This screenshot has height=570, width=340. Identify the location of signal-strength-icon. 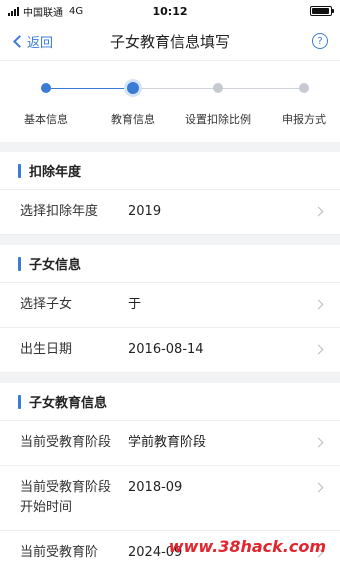
(13, 11).